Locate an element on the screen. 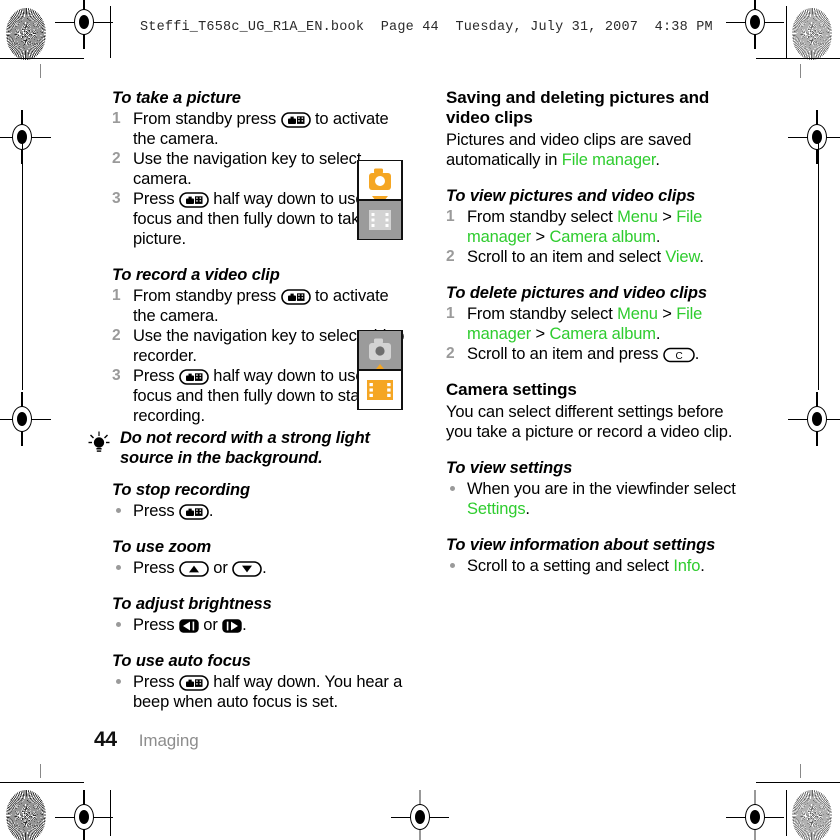 The image size is (840, 840). registration-mark-top-right is located at coordinates (755, 24).